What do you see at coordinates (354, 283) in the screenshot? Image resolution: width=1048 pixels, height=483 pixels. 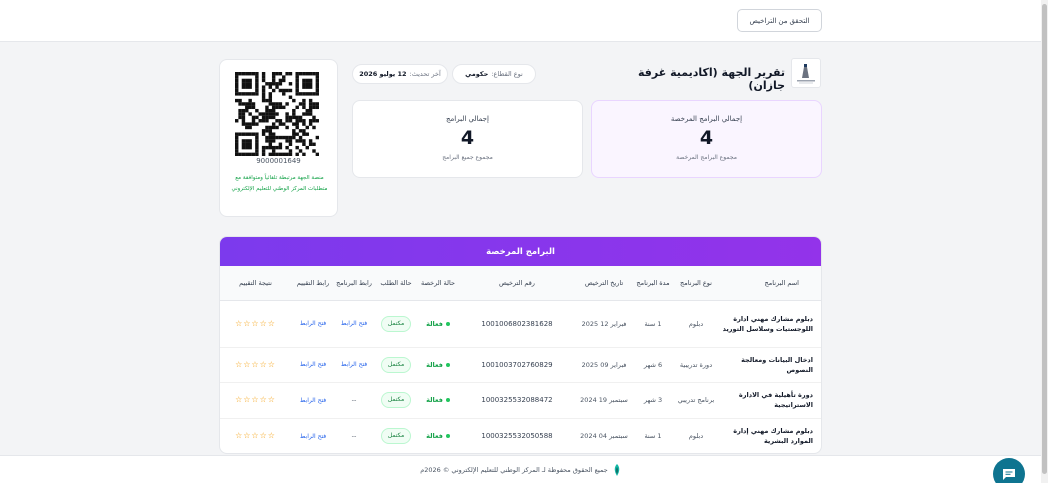 I see `col-header-program-link: رابط البرنامج` at bounding box center [354, 283].